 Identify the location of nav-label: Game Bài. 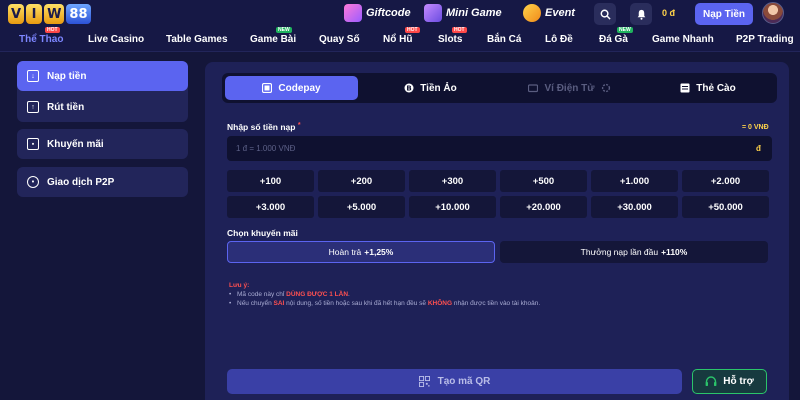
(273, 39).